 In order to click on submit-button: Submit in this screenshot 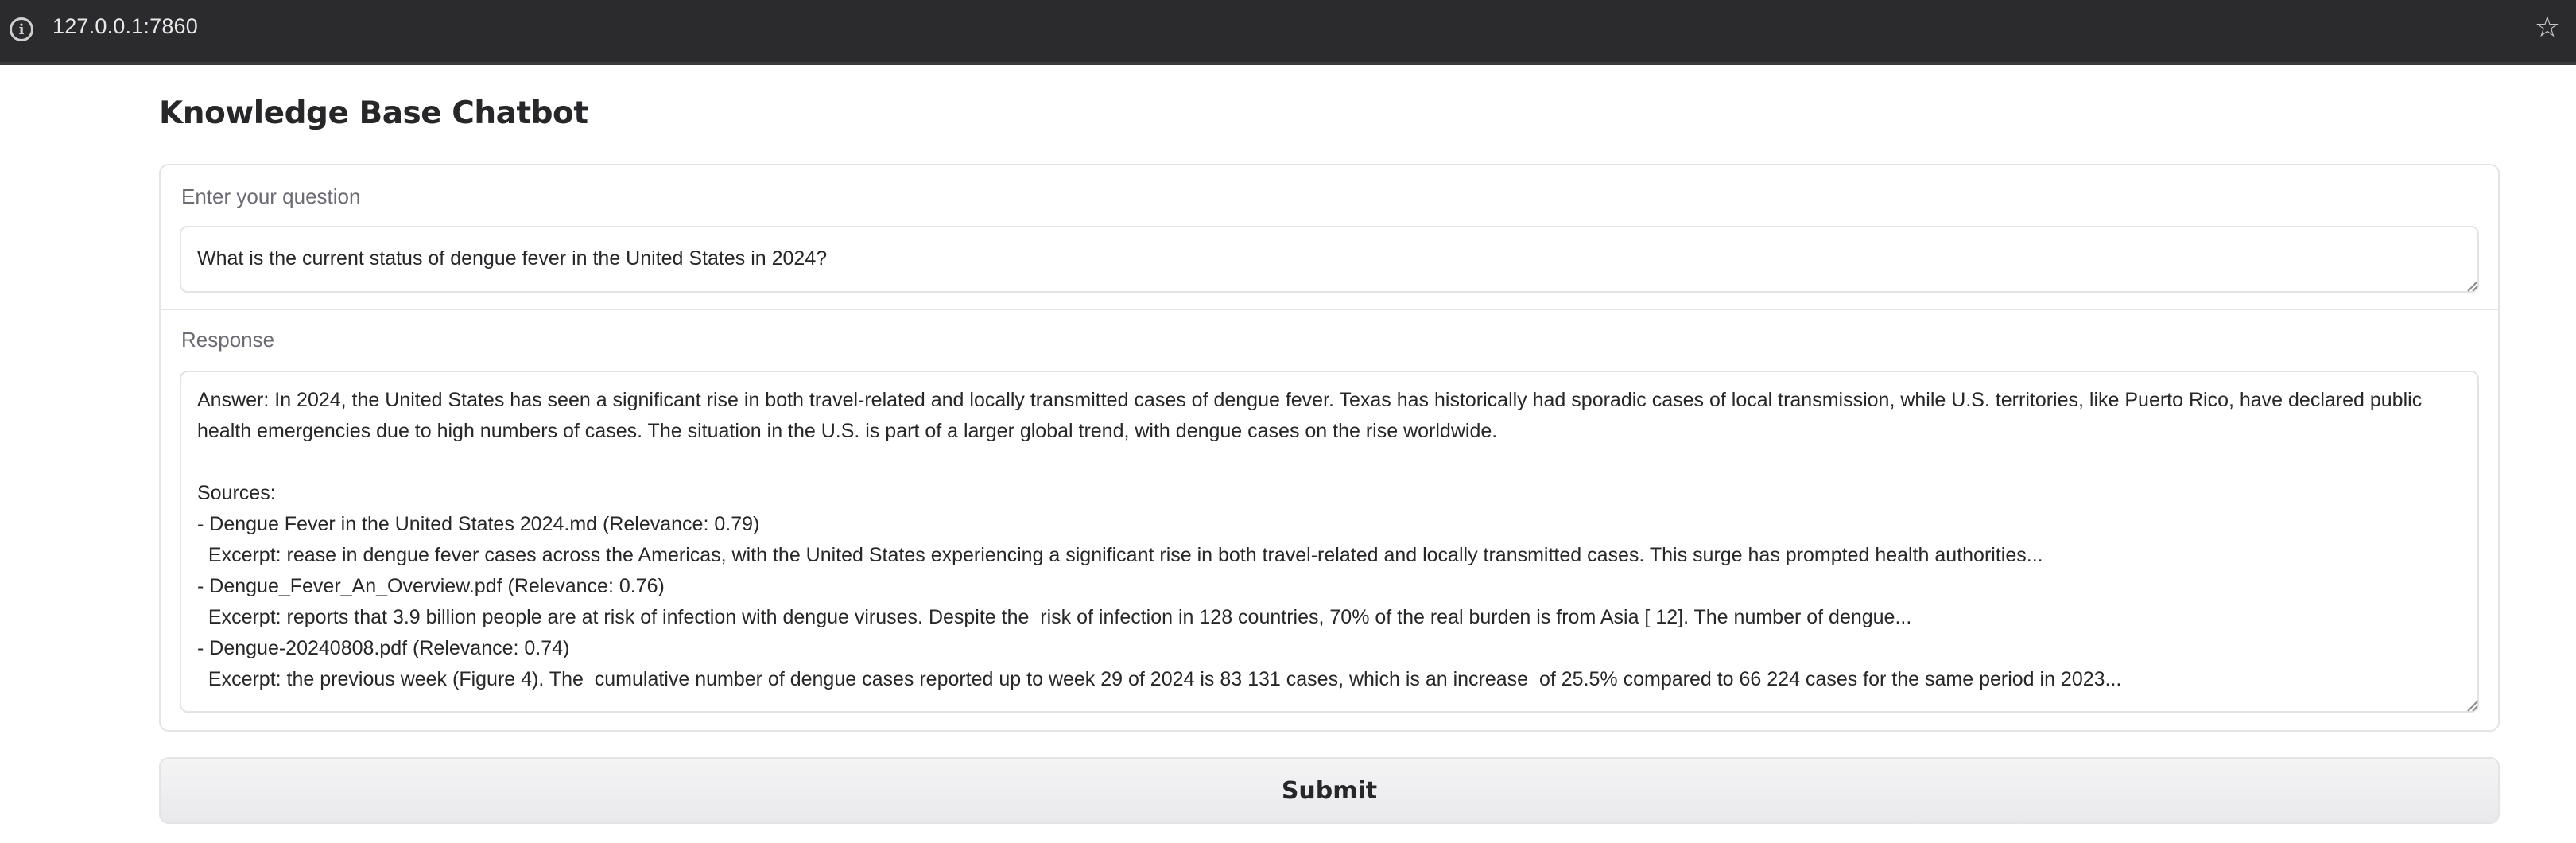, I will do `click(1330, 790)`.